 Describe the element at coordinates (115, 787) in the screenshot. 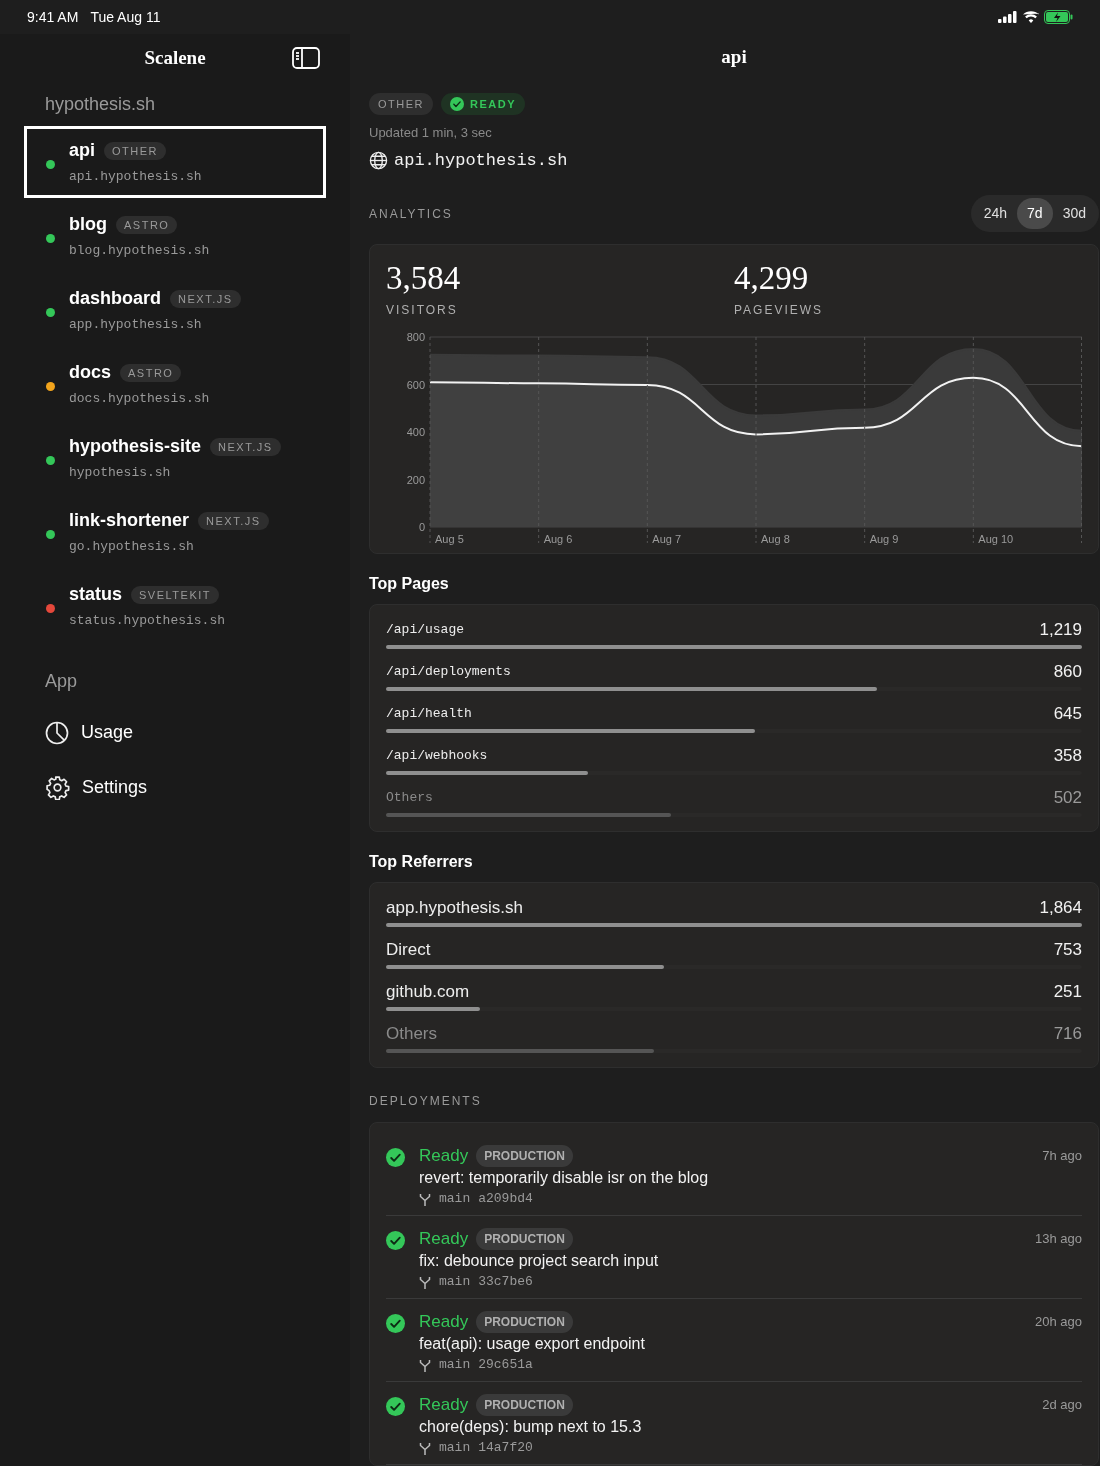

I see `nav-item: Settings` at that location.